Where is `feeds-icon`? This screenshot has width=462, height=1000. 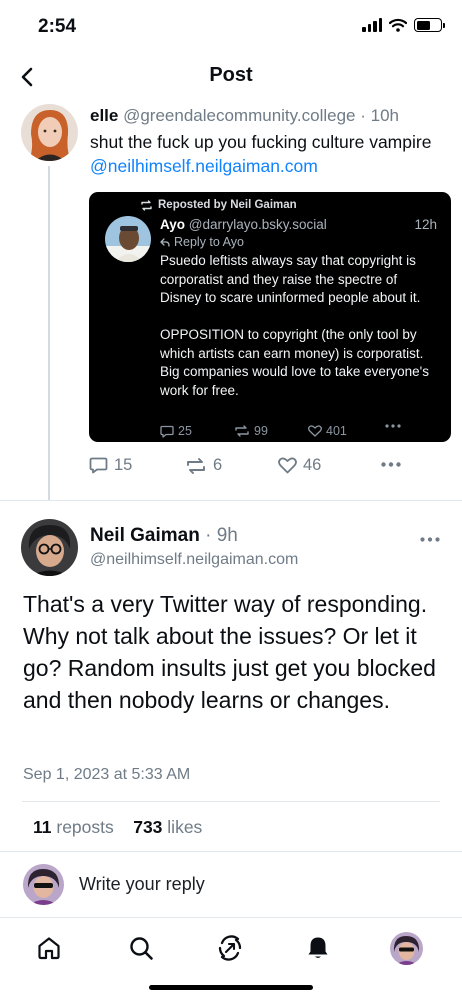
feeds-icon is located at coordinates (230, 948).